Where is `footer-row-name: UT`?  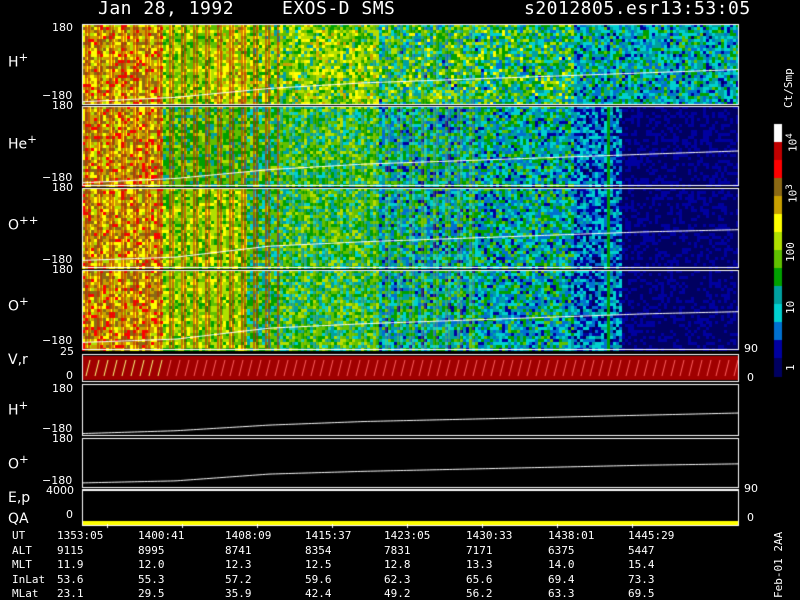
footer-row-name: UT is located at coordinates (19, 535).